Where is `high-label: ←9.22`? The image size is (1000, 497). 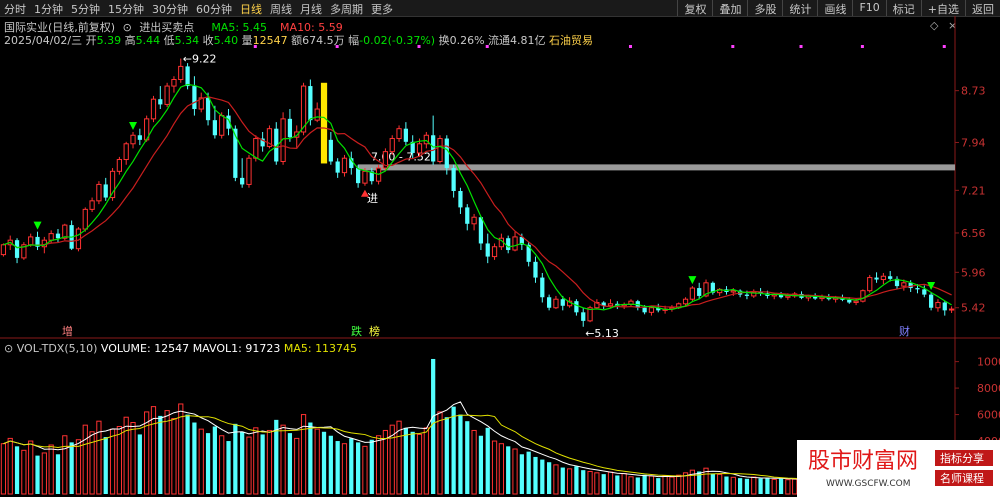 high-label: ←9.22 is located at coordinates (200, 59).